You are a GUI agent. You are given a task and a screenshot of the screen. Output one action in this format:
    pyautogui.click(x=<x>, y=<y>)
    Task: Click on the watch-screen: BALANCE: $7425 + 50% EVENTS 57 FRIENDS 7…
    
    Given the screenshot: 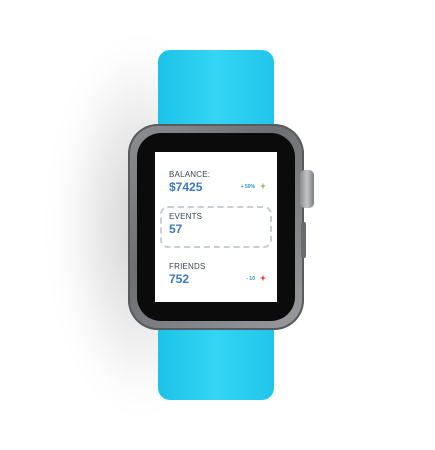 What is the action you would take?
    pyautogui.click(x=216, y=227)
    